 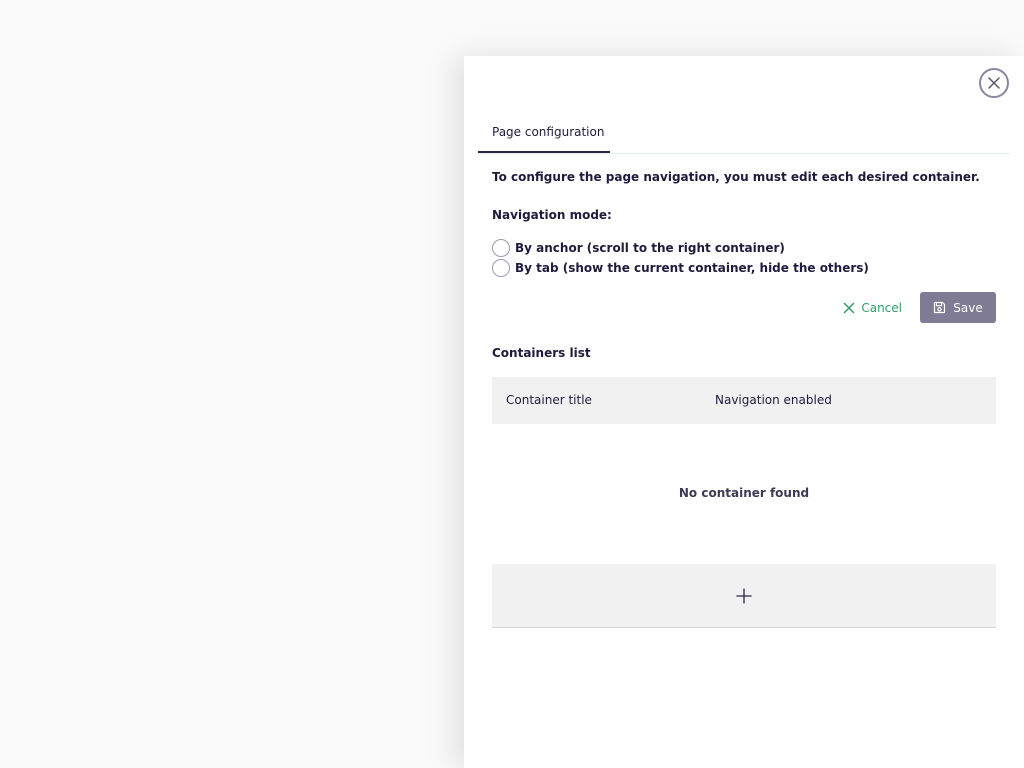 I want to click on empty-state-message: No container found, so click(x=744, y=493).